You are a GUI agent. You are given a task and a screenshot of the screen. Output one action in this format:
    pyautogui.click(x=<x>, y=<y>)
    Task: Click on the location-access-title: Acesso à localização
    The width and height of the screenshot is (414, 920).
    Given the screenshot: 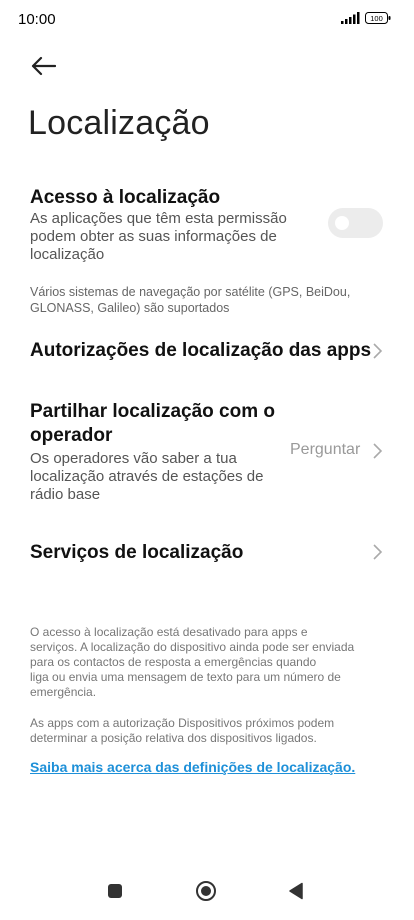 What is the action you would take?
    pyautogui.click(x=125, y=197)
    